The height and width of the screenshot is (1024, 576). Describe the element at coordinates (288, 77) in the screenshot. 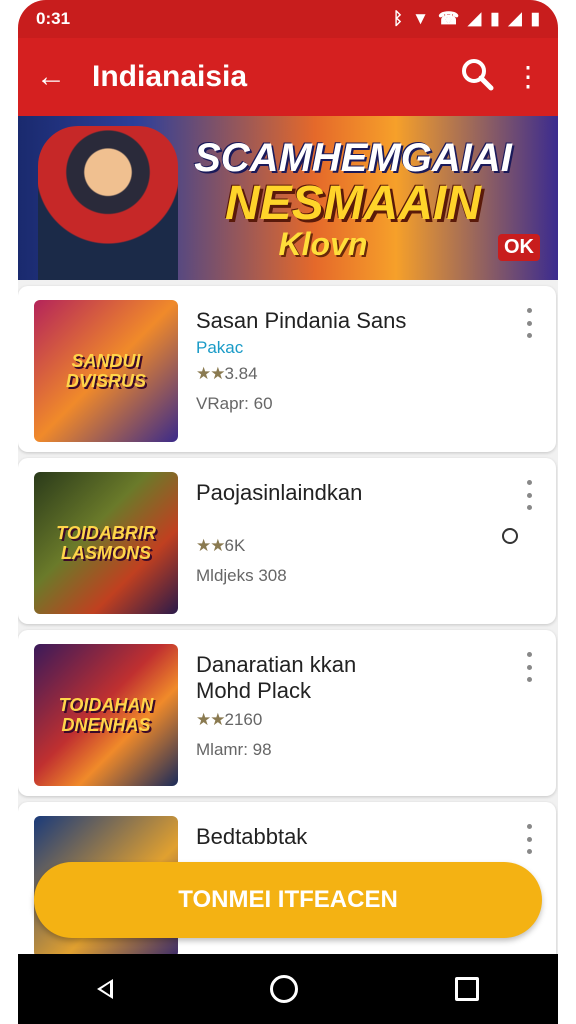

I see `app-bar: ← Indianaisia ⋮` at that location.